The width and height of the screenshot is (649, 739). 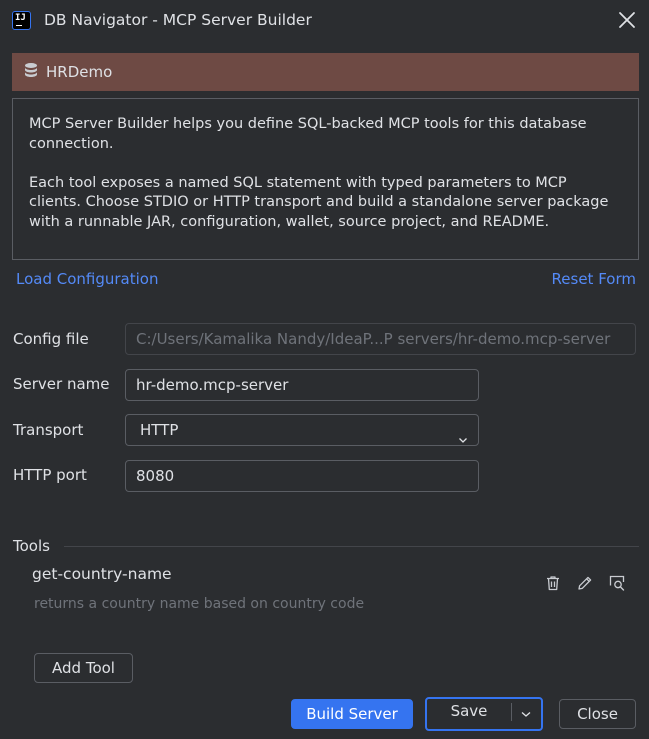 I want to click on inspect-icon, so click(x=617, y=583).